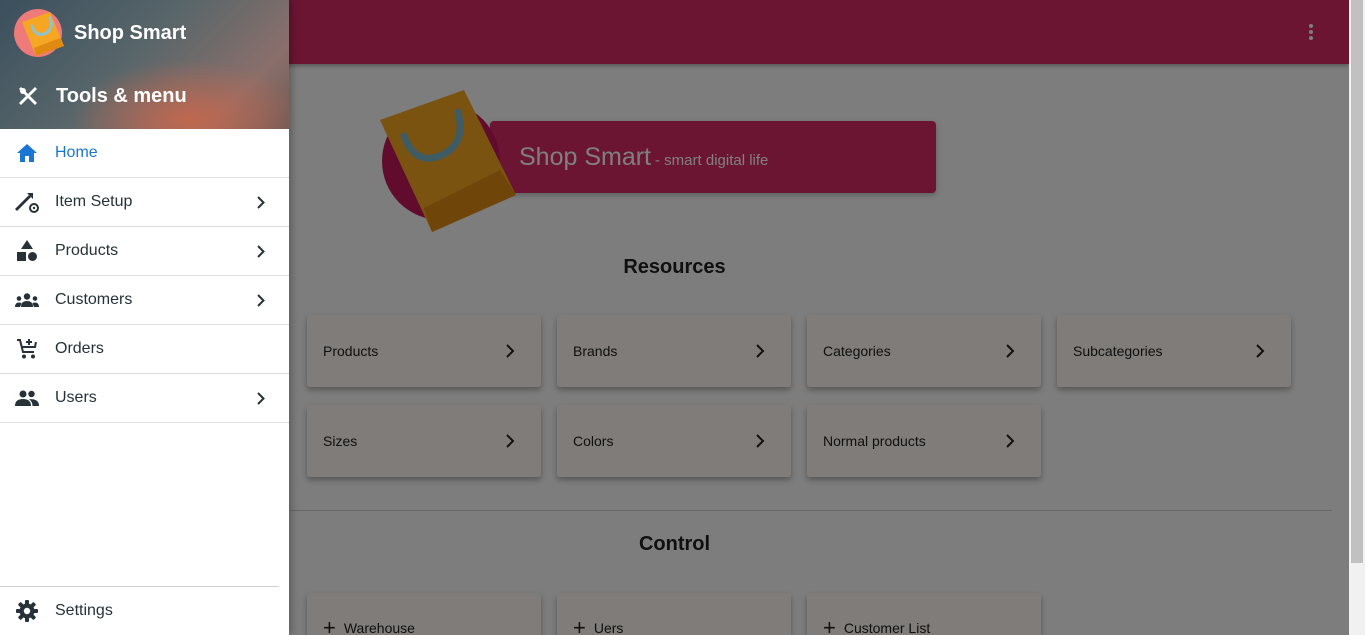  Describe the element at coordinates (144, 349) in the screenshot. I see `nav-item-orders: Orders` at that location.